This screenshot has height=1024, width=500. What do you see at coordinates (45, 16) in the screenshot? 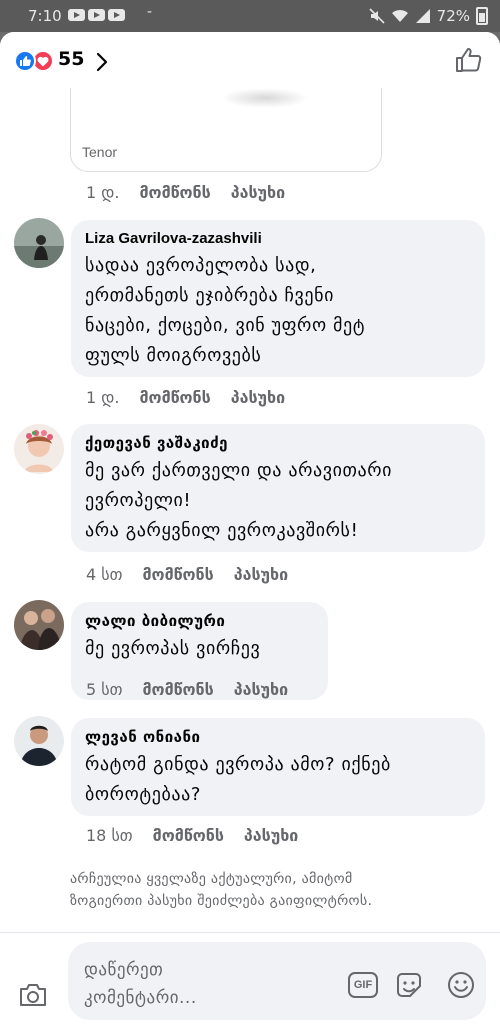
I see `status-time: 7:10` at bounding box center [45, 16].